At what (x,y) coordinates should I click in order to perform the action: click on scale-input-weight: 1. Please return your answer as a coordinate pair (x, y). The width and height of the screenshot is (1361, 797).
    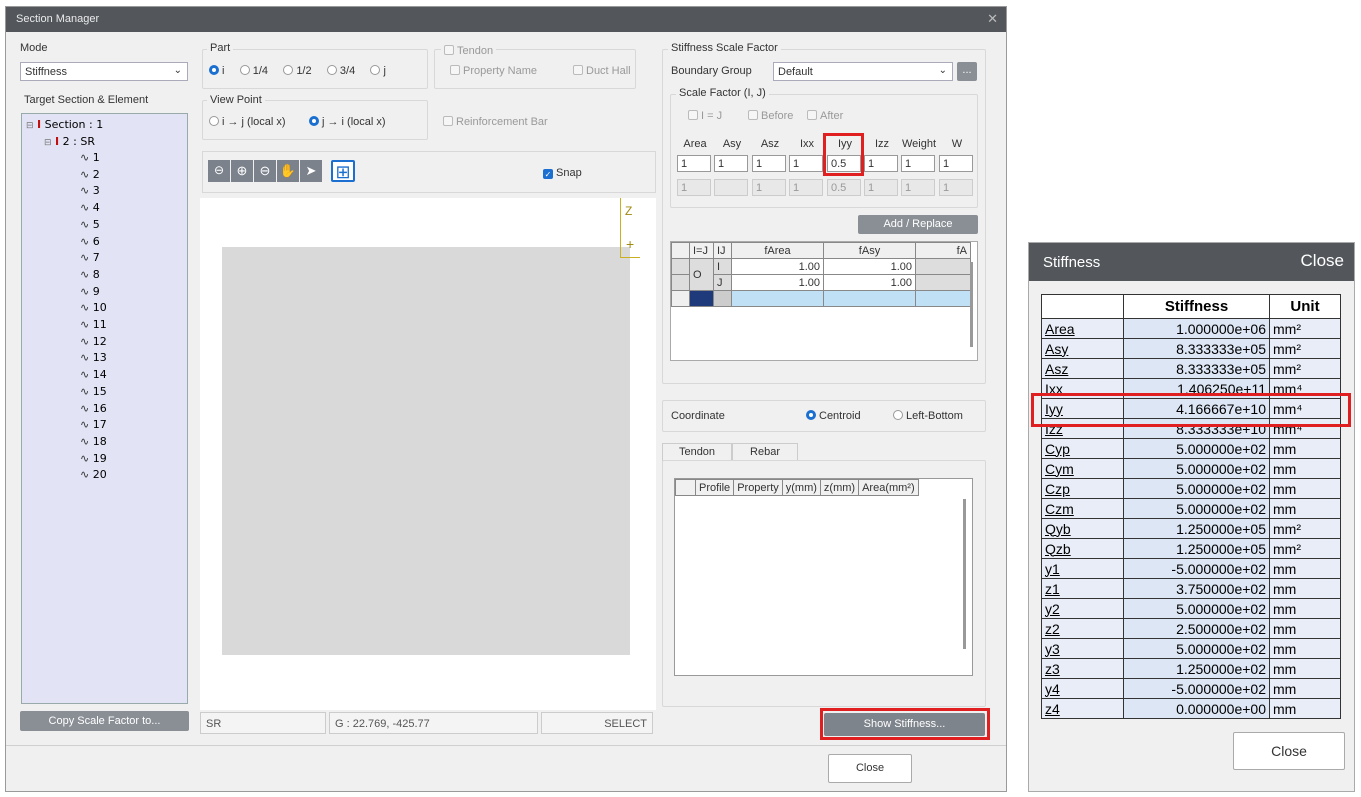
    Looking at the image, I should click on (918, 163).